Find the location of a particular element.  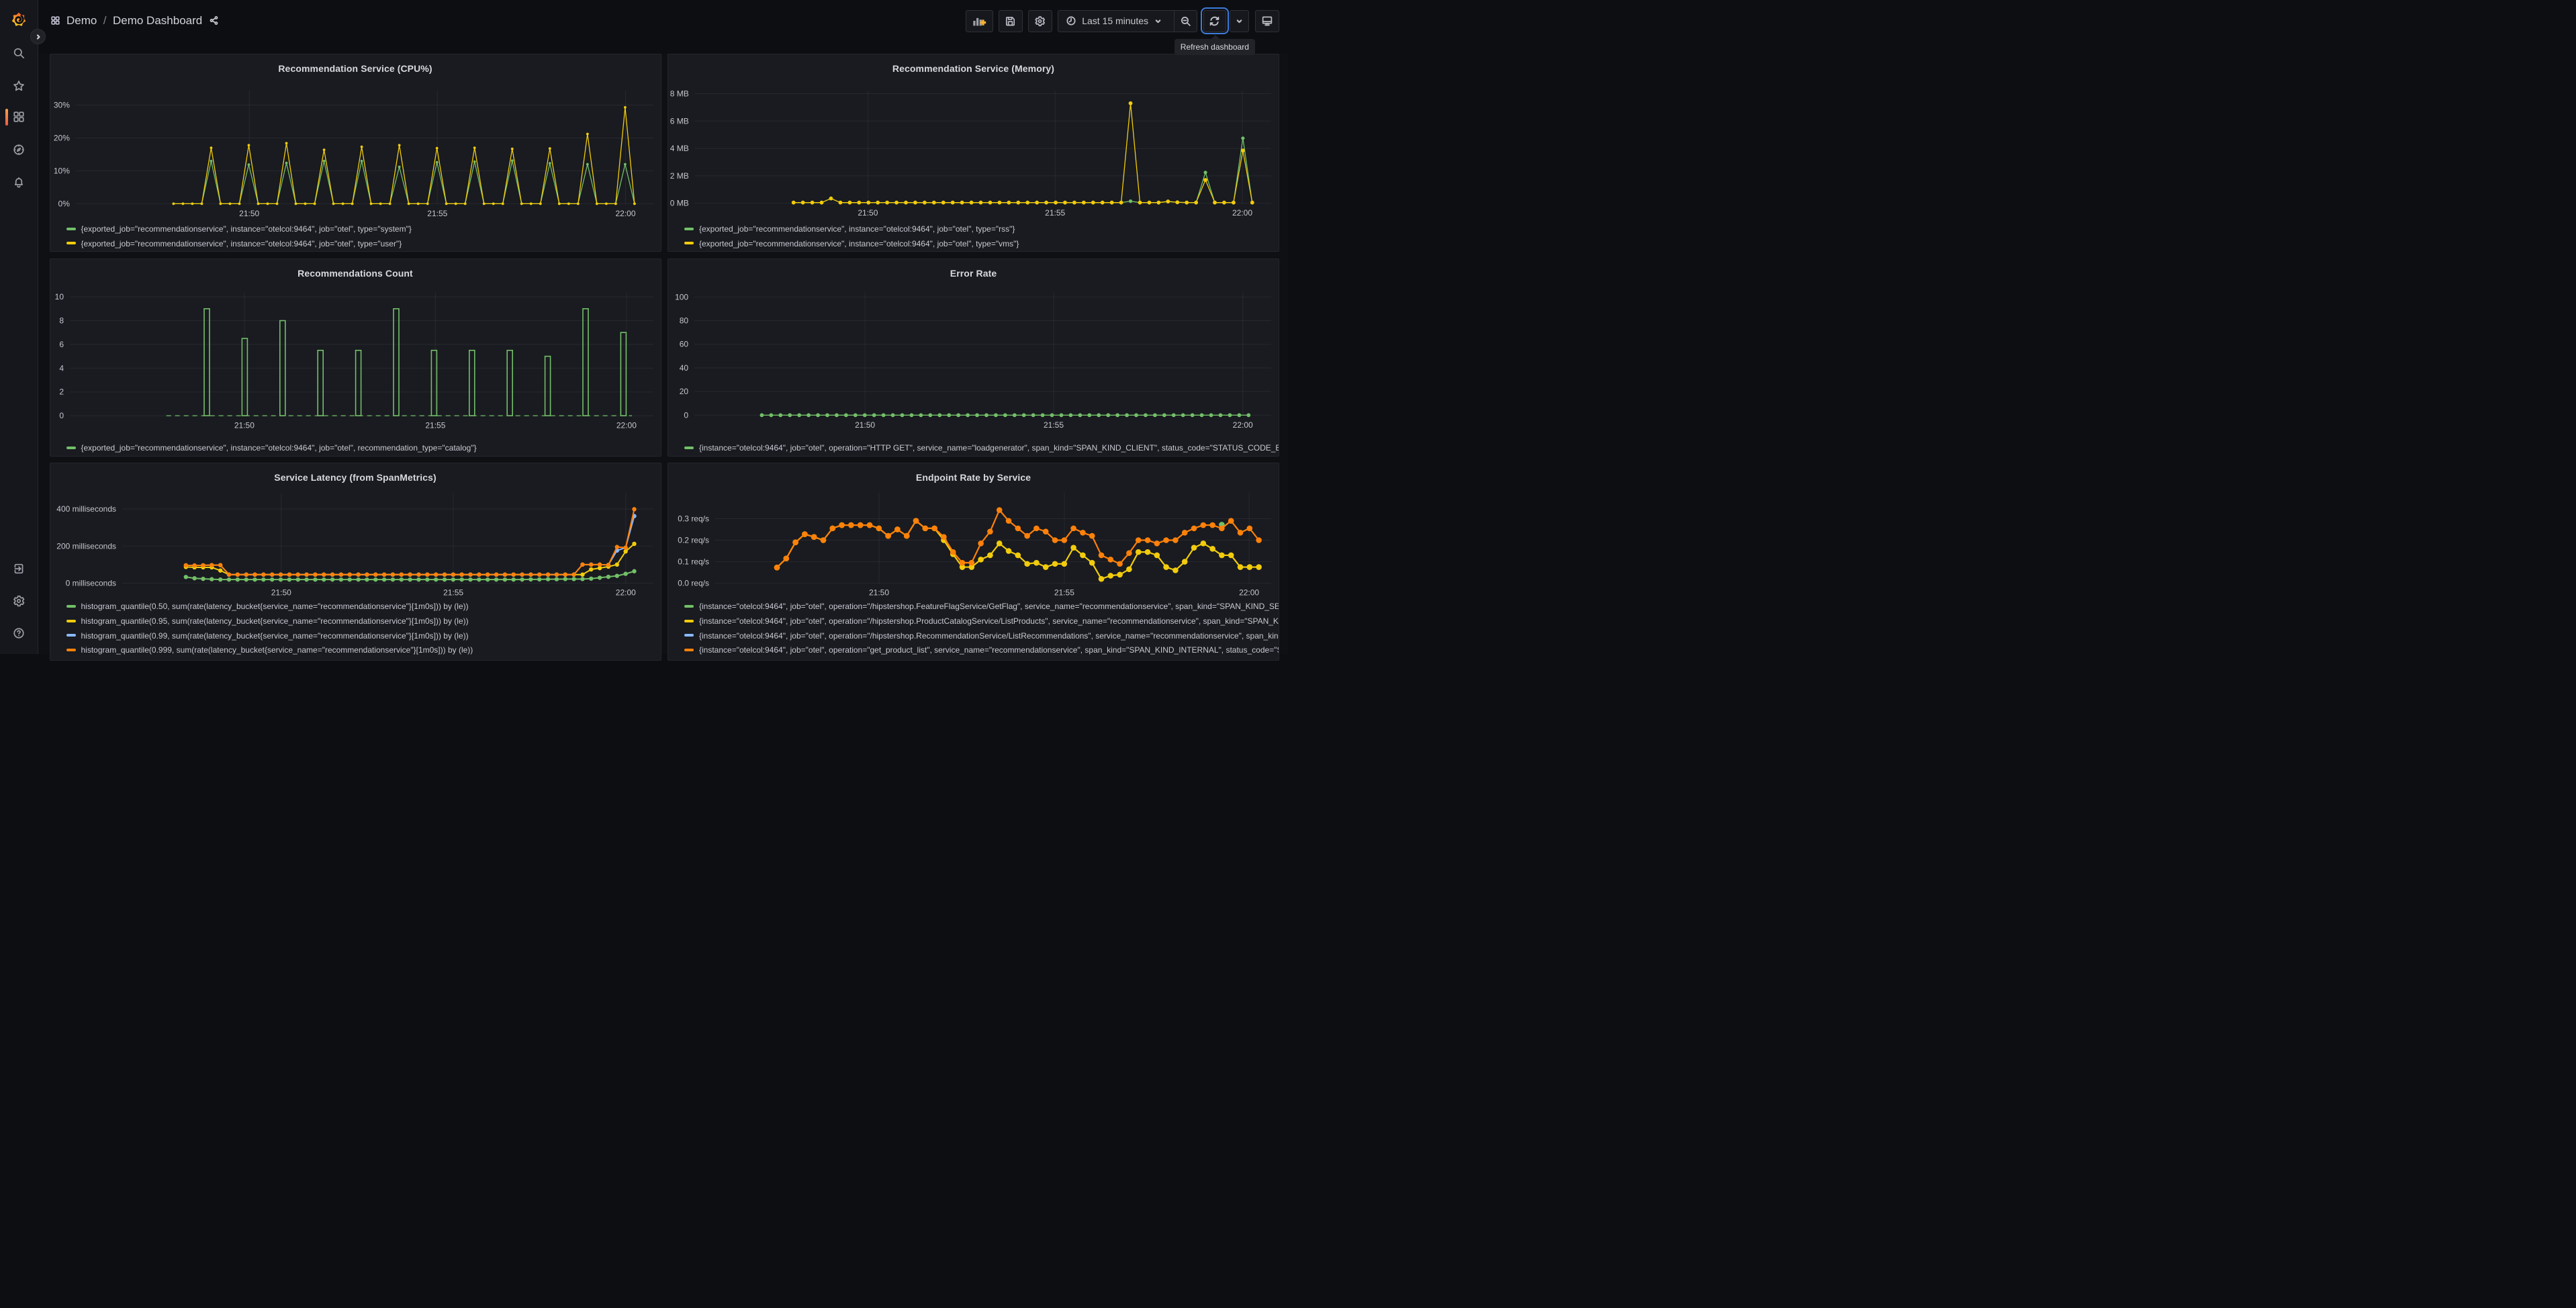

svg-text: 0% is located at coordinates (64, 204).